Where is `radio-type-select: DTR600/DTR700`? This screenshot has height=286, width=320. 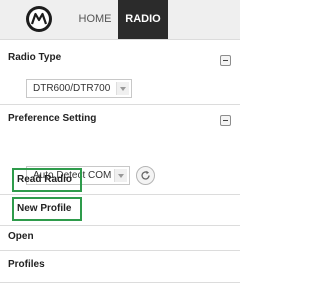 radio-type-select: DTR600/DTR700 is located at coordinates (79, 88).